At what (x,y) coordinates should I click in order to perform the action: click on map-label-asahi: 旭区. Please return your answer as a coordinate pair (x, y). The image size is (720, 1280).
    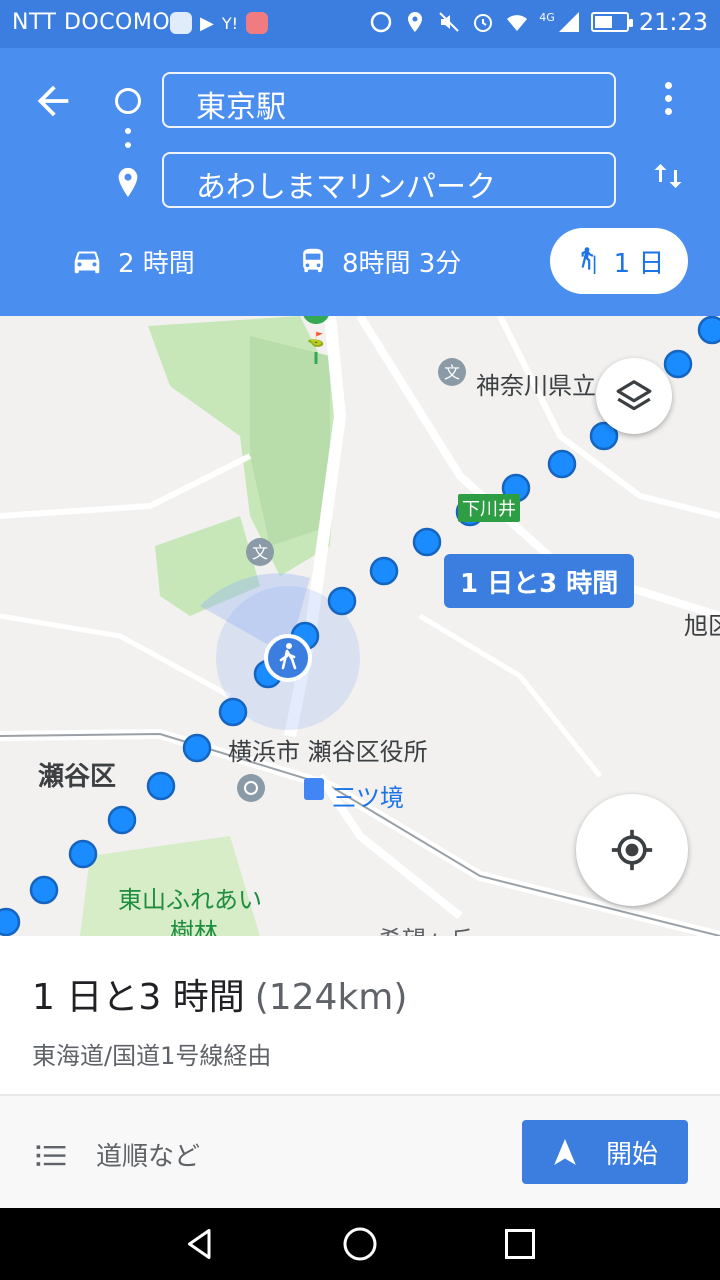
    Looking at the image, I should click on (702, 626).